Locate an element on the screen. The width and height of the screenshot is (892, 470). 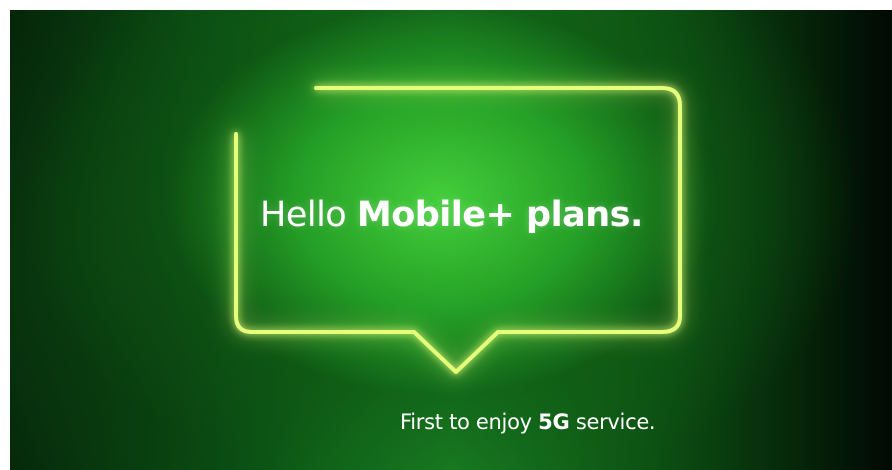
tagline-bold: 5G is located at coordinates (554, 422).